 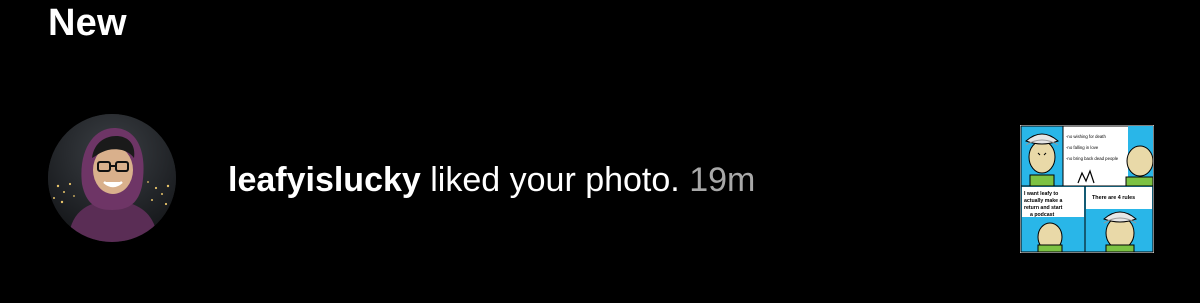 I want to click on comic-rule-2: -no falling in love, so click(x=1082, y=147).